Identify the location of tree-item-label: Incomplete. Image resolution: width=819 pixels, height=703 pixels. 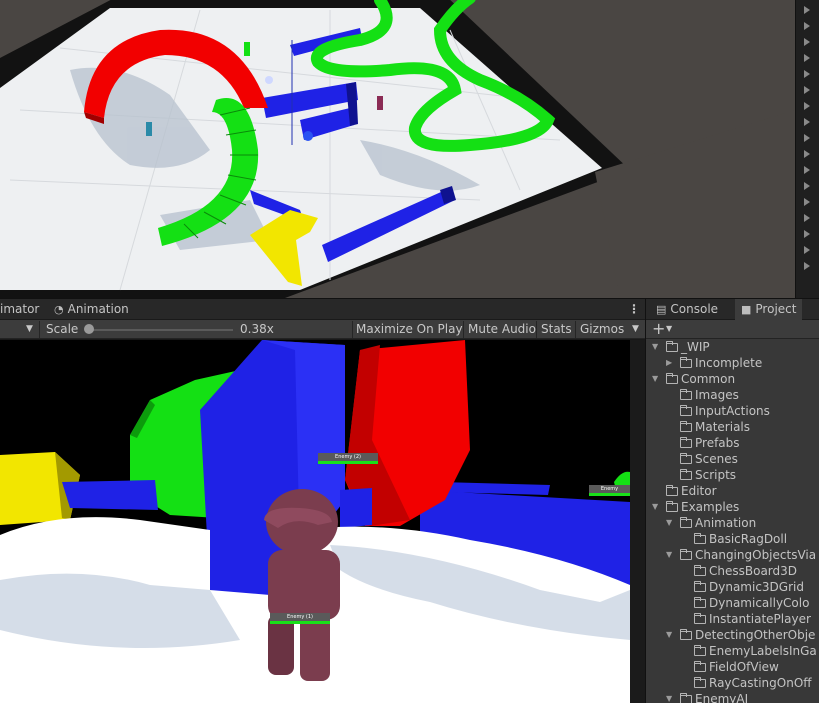
(729, 363).